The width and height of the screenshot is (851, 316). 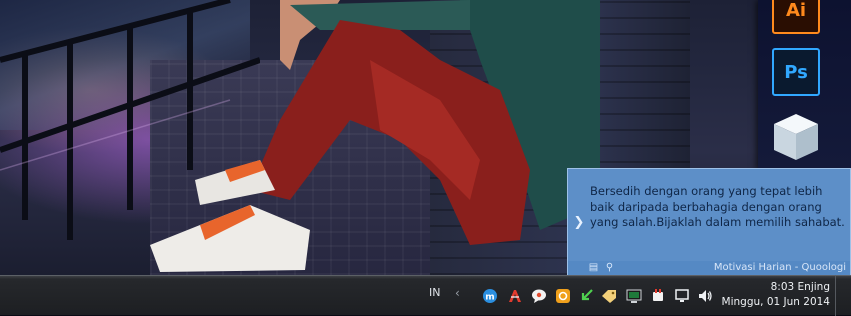 What do you see at coordinates (800, 287) in the screenshot?
I see `clock-time: 8:03 Enjing` at bounding box center [800, 287].